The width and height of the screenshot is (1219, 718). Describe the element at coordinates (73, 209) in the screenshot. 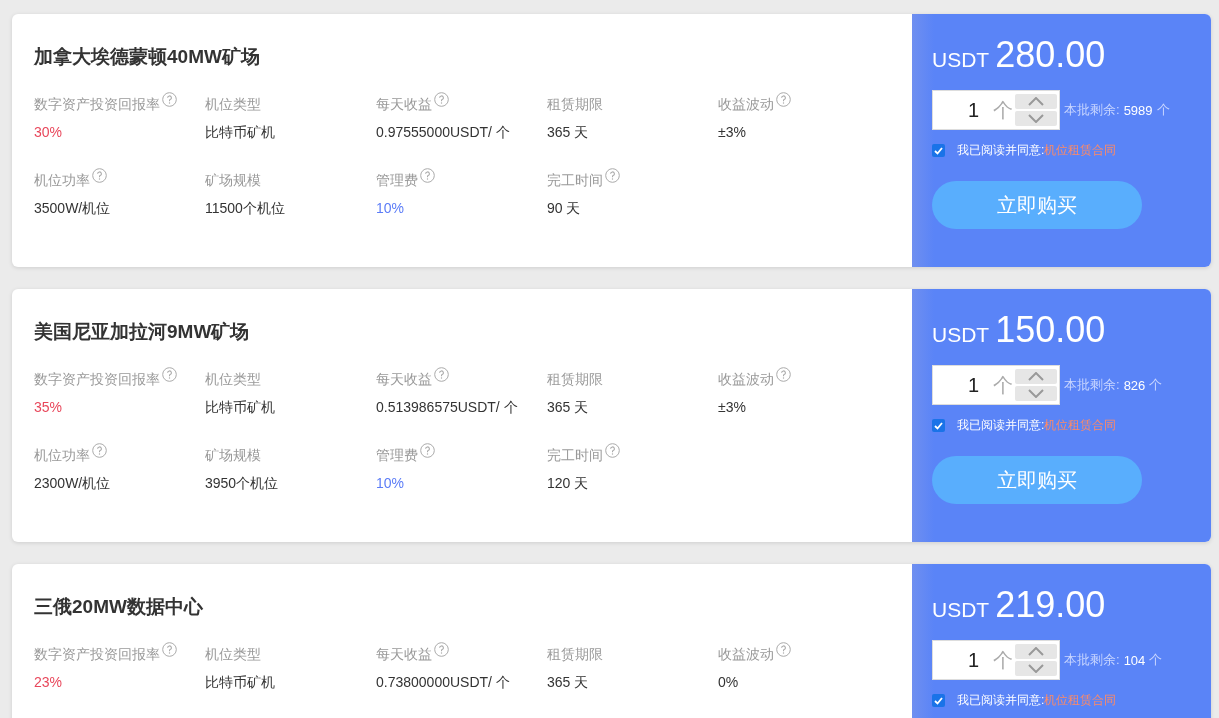

I see `stat-value: 3500W/机位` at that location.